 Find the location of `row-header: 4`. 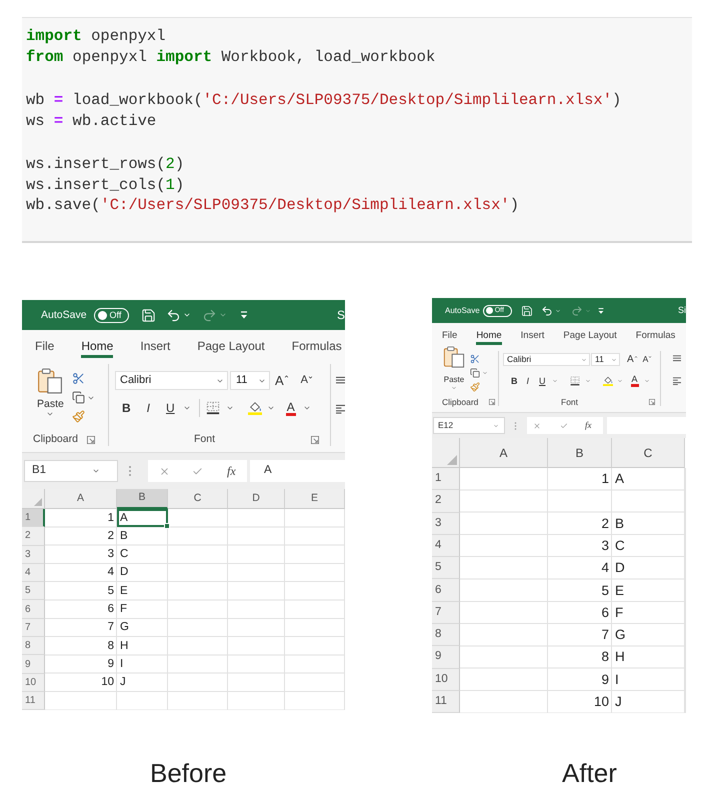

row-header: 4 is located at coordinates (33, 573).